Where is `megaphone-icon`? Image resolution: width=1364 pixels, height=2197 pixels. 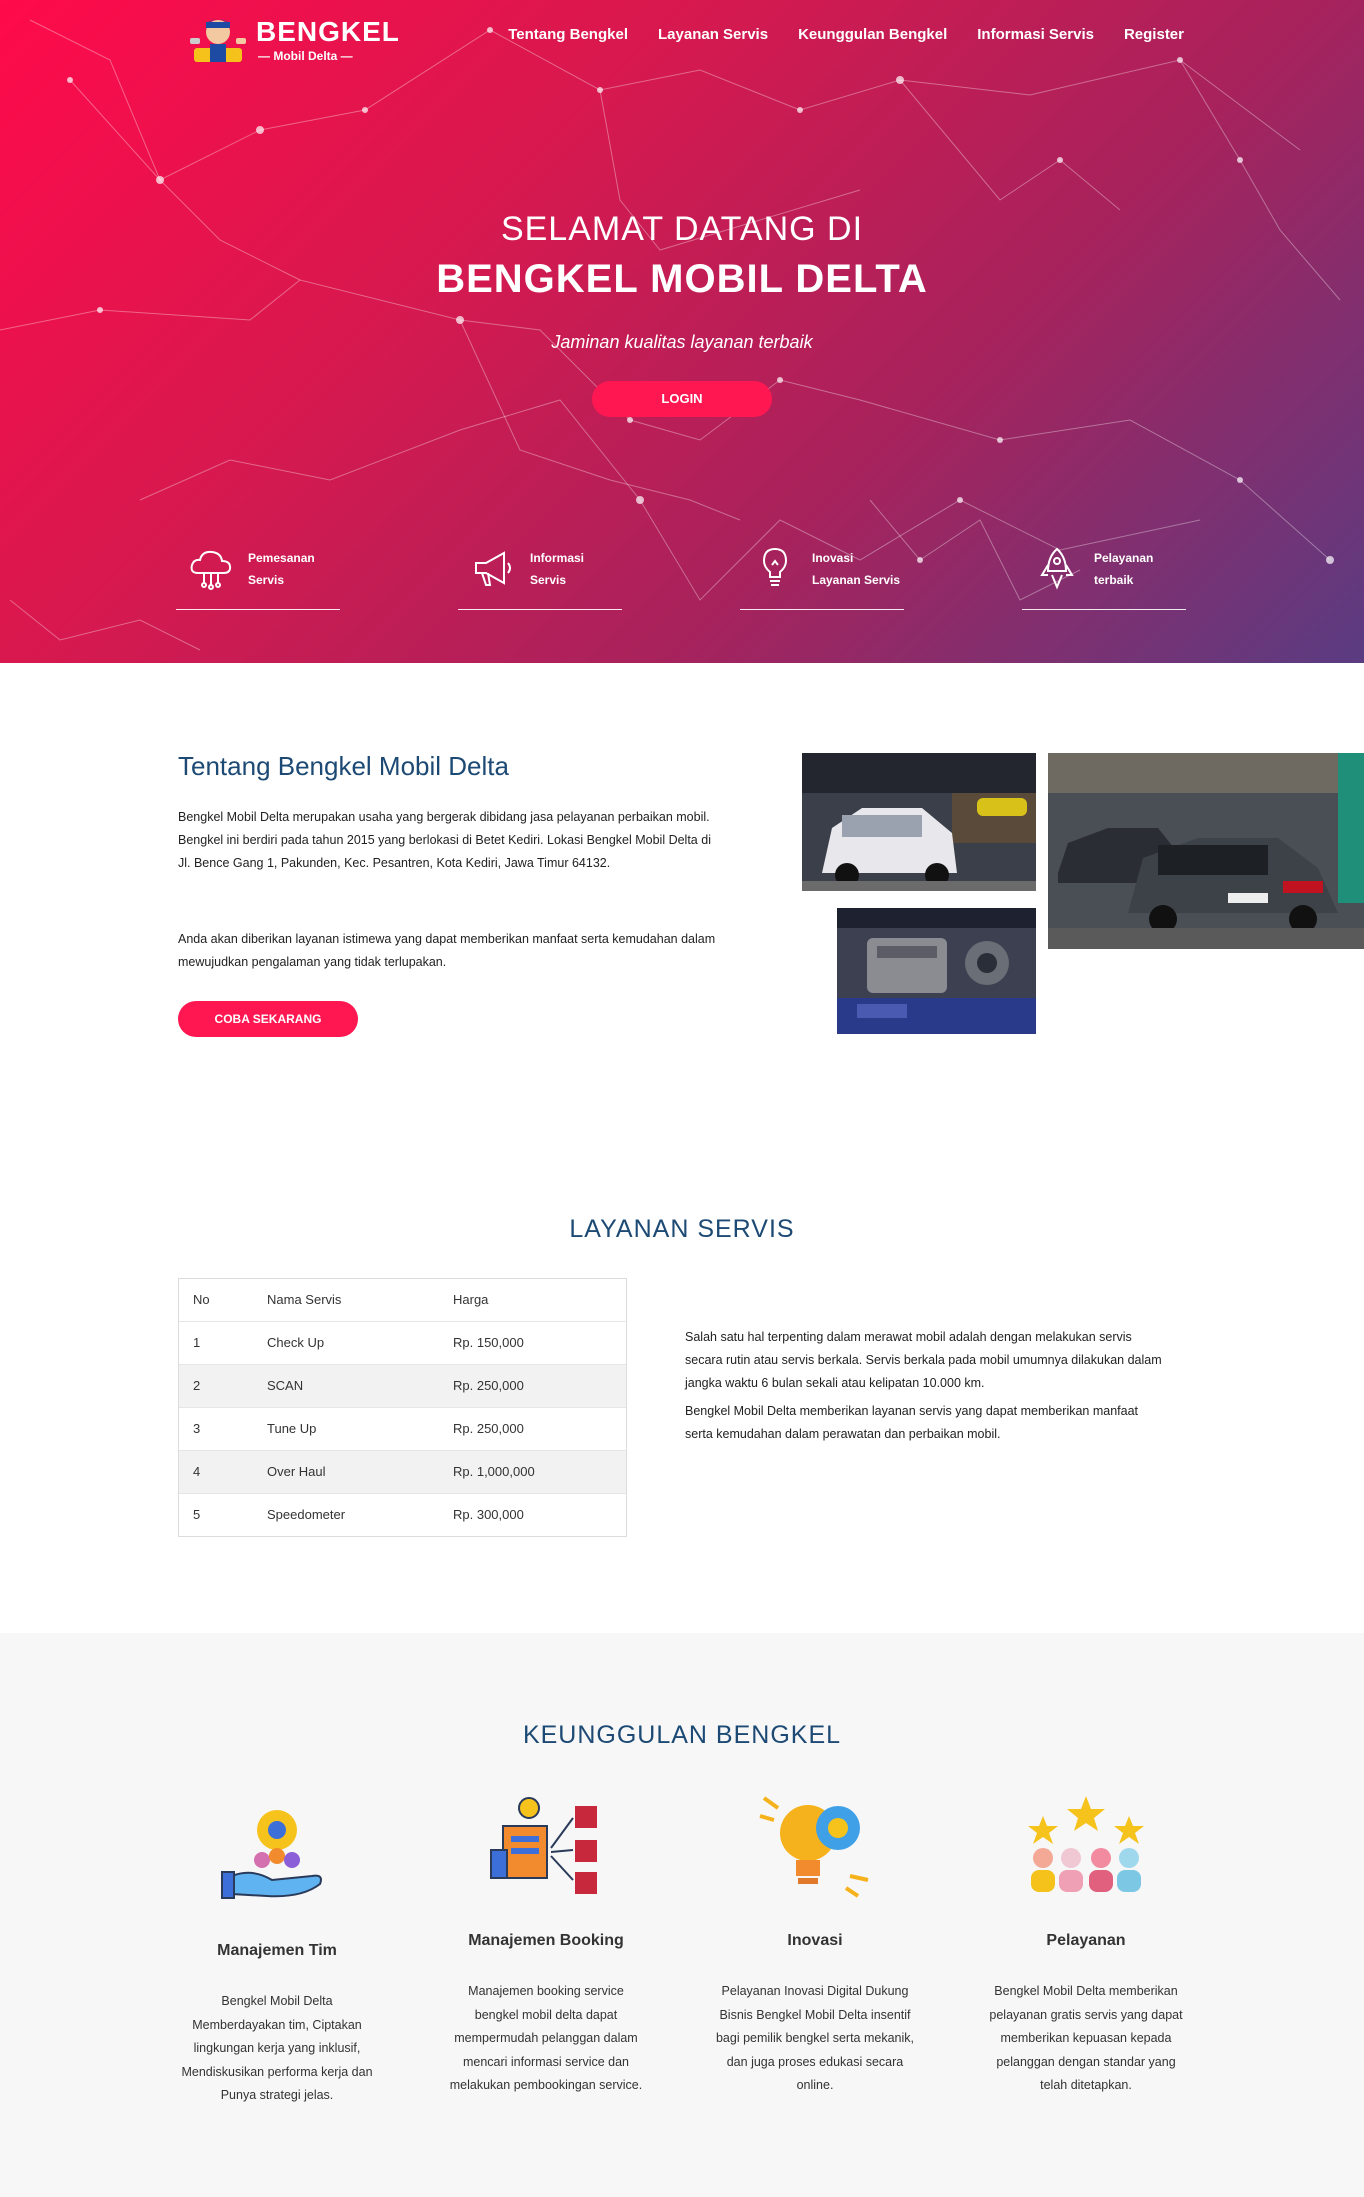
megaphone-icon is located at coordinates (493, 568).